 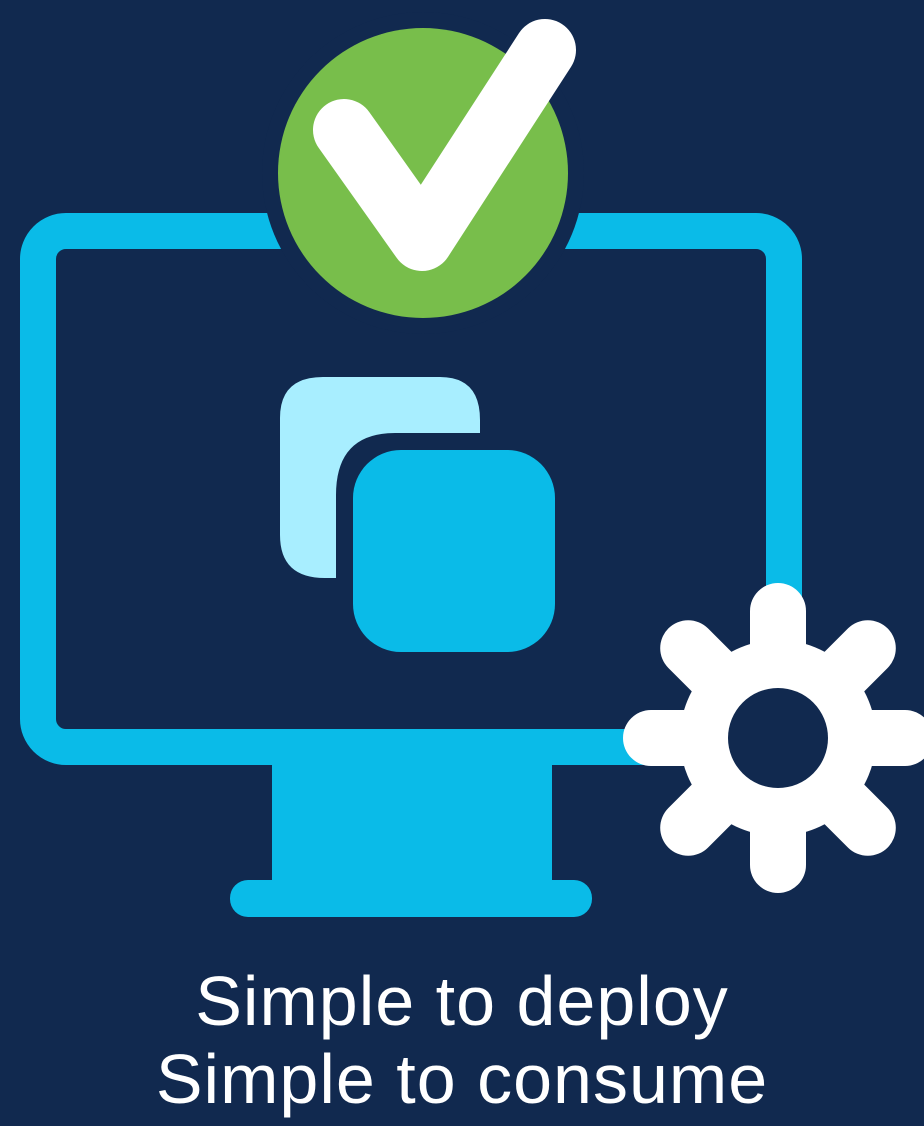 What do you see at coordinates (462, 1079) in the screenshot?
I see `caption-line-consume: Simple to consume` at bounding box center [462, 1079].